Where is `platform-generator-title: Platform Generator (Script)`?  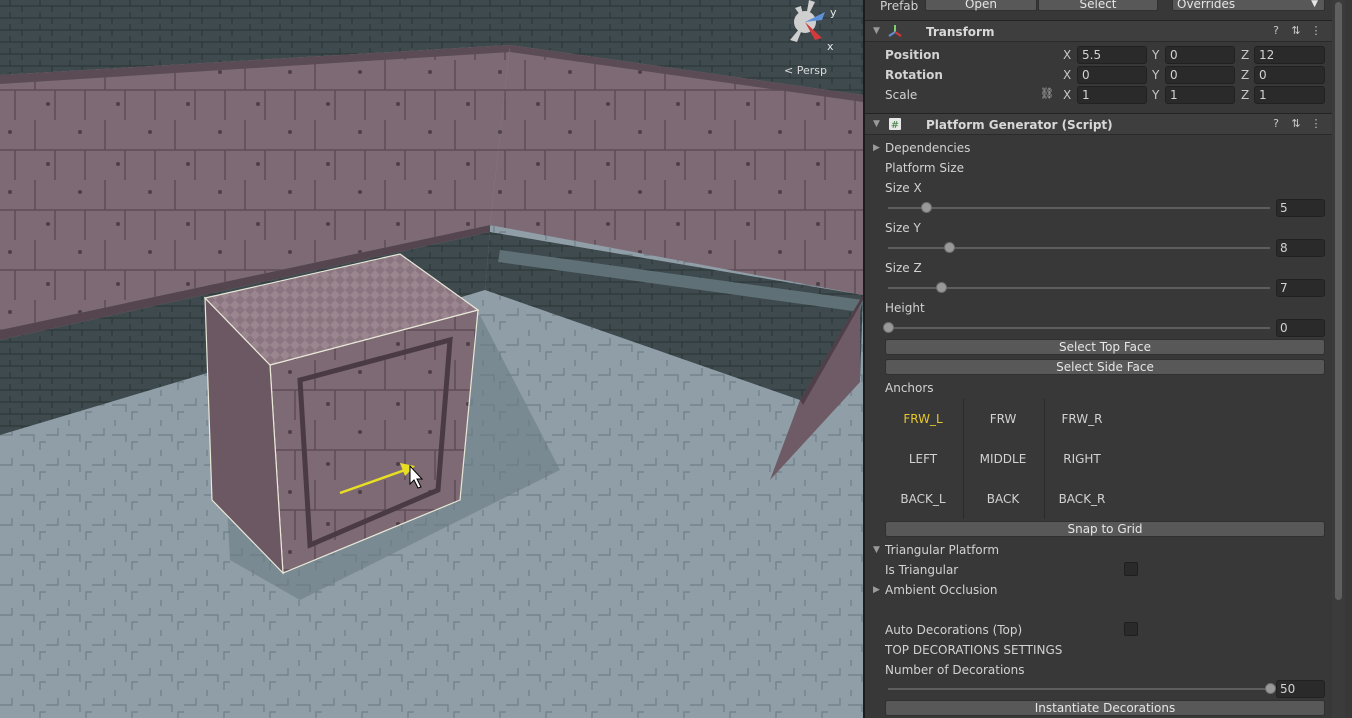 platform-generator-title: Platform Generator (Script) is located at coordinates (1019, 125).